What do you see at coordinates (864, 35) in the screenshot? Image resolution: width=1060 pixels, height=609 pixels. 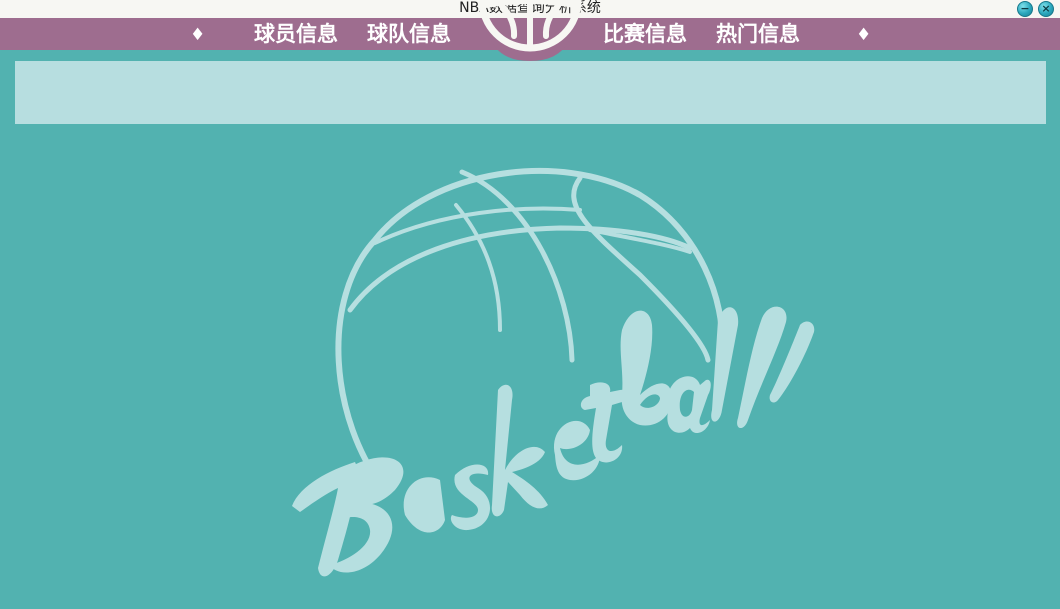 I see `nav-right-diamond-icon: ♦` at bounding box center [864, 35].